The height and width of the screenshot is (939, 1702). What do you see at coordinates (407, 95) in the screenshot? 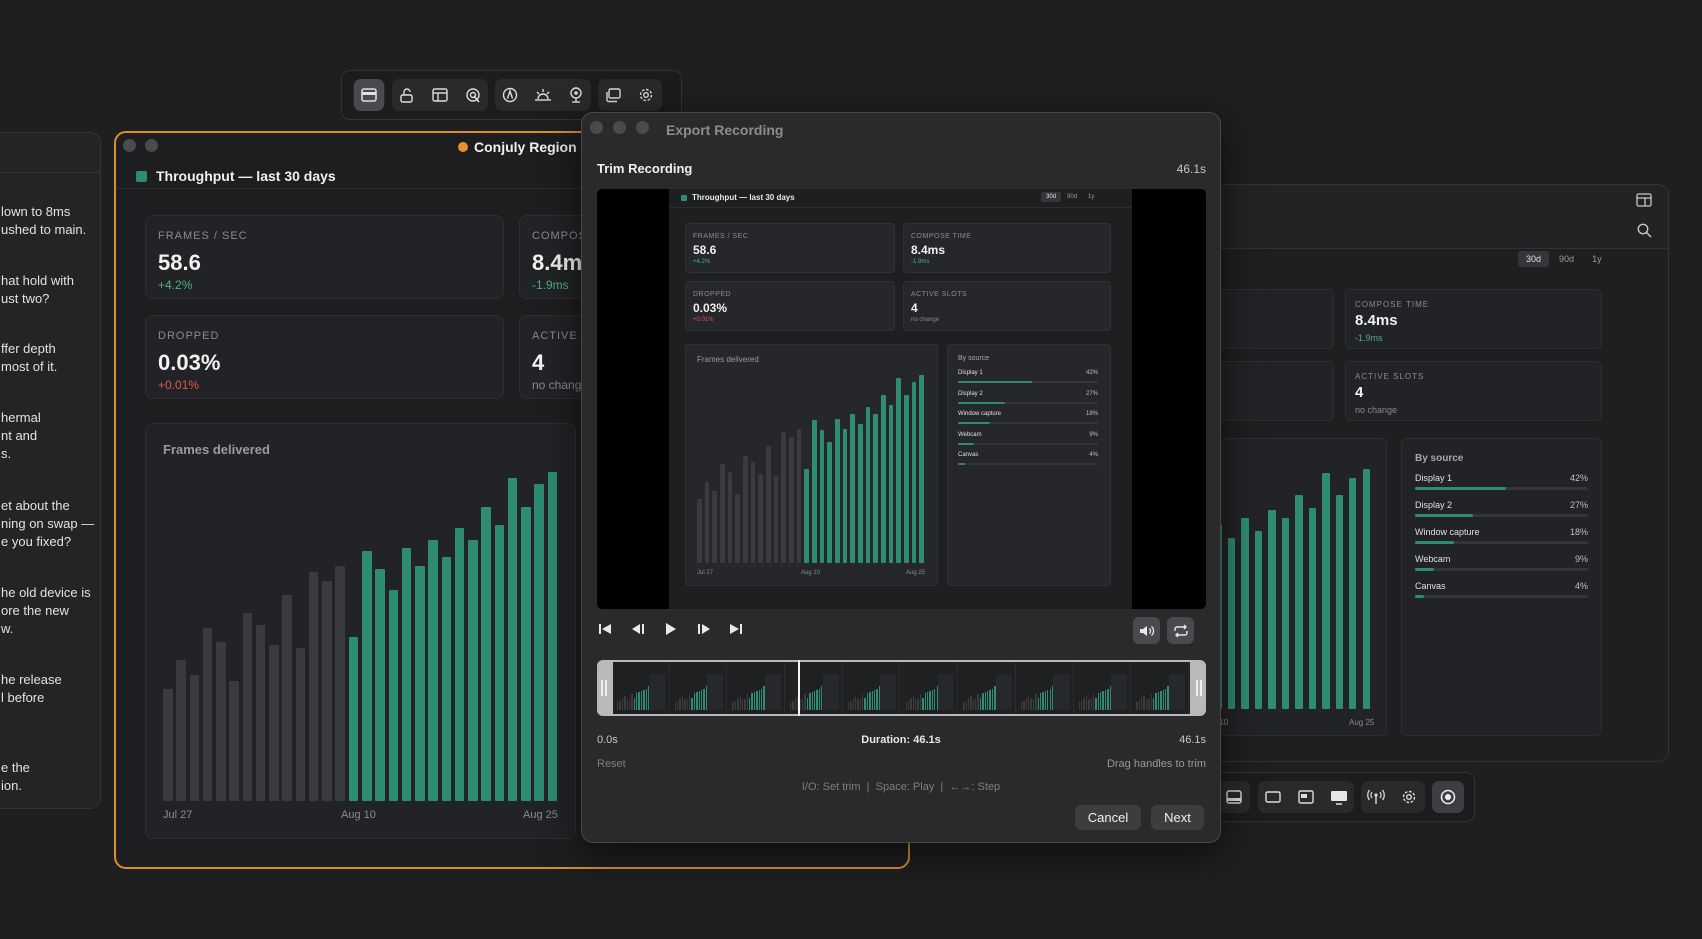
I see `unlock-icon` at bounding box center [407, 95].